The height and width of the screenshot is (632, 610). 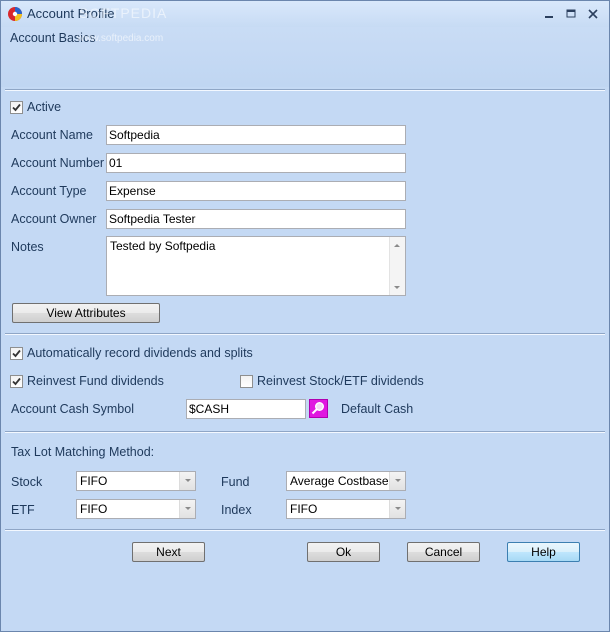 I want to click on stock-method-value: FIFO, so click(x=94, y=481).